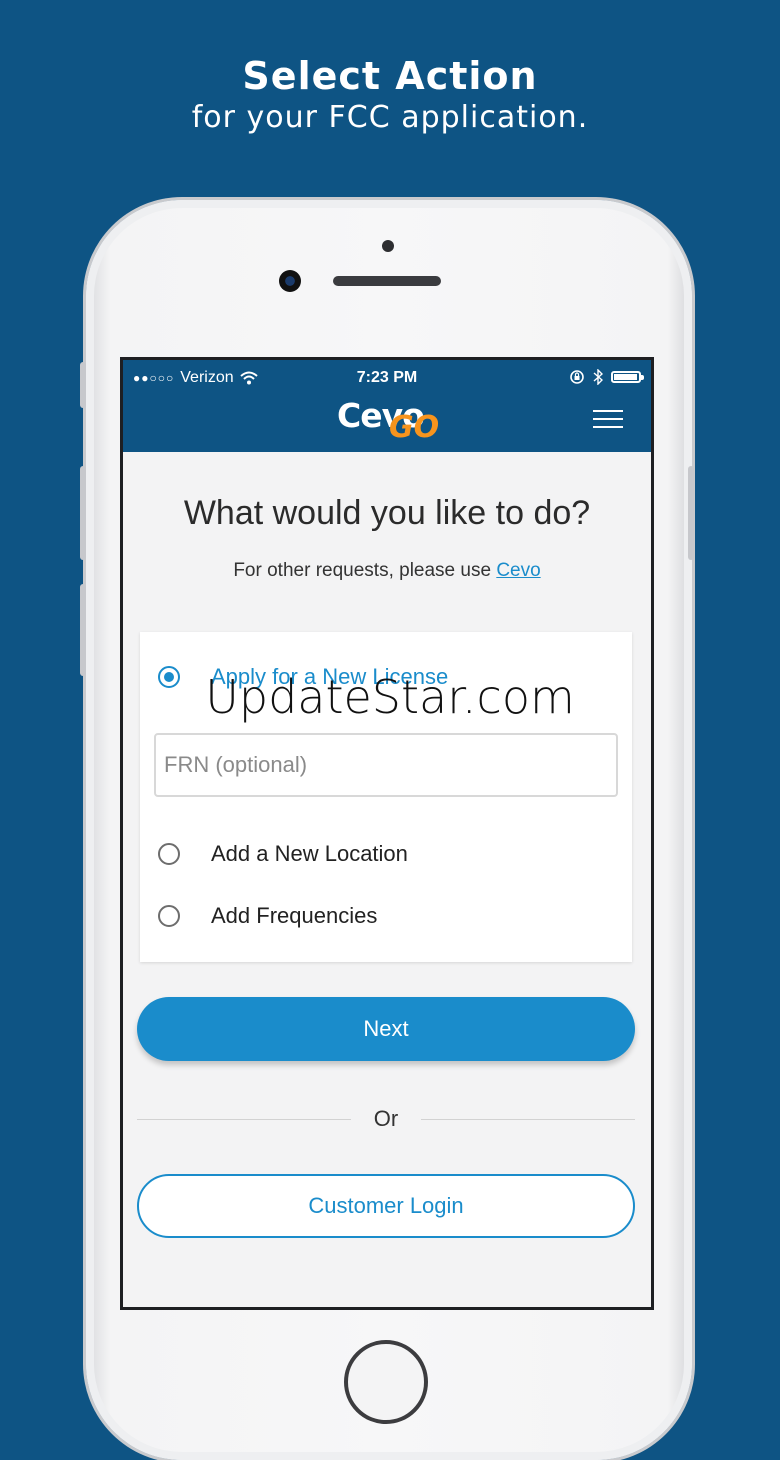 The width and height of the screenshot is (780, 1460). What do you see at coordinates (577, 377) in the screenshot?
I see `rotation-lock-icon` at bounding box center [577, 377].